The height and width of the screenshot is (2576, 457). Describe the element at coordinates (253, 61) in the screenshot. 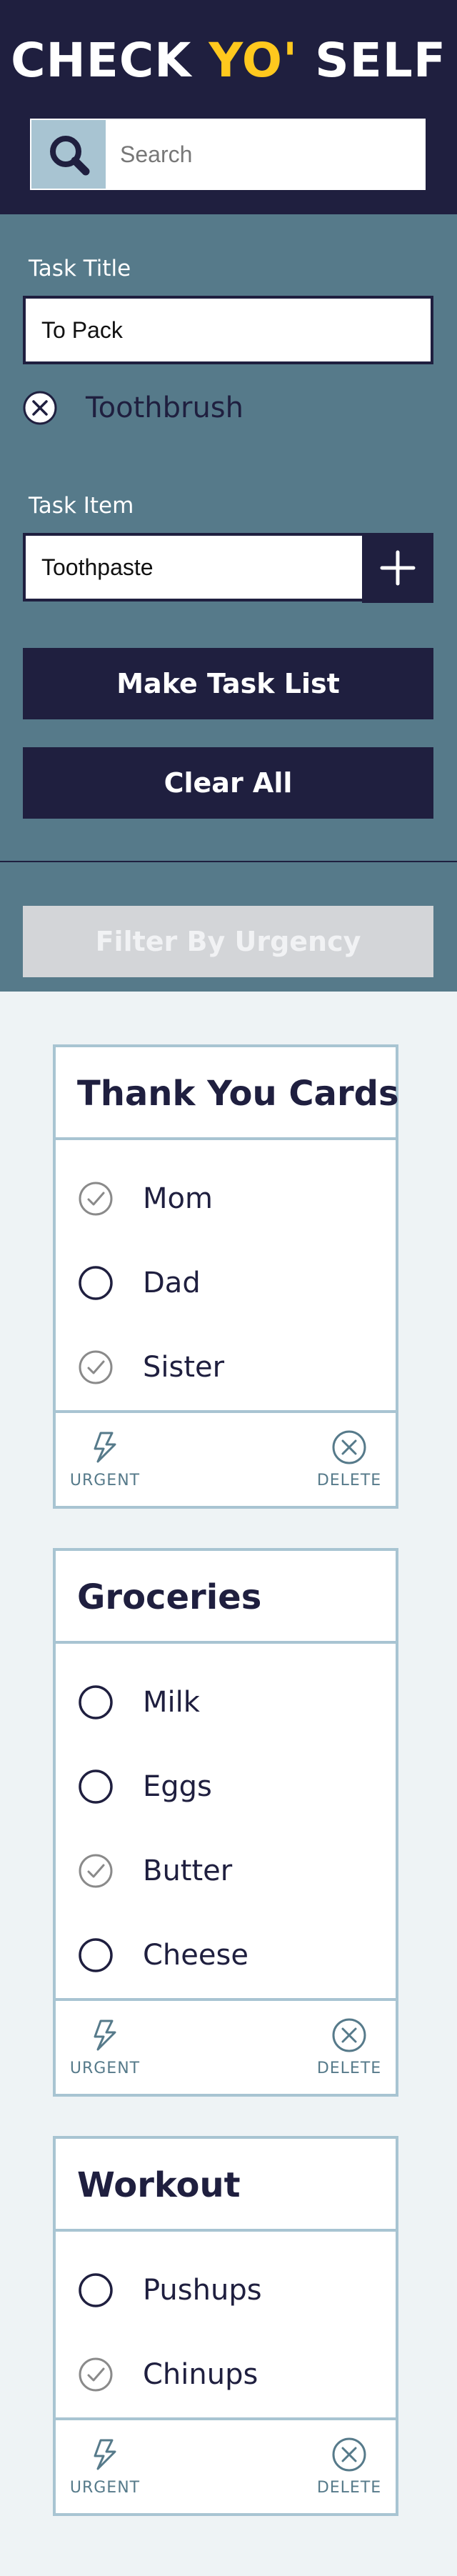

I see `logo-text-yo: YO'` at that location.